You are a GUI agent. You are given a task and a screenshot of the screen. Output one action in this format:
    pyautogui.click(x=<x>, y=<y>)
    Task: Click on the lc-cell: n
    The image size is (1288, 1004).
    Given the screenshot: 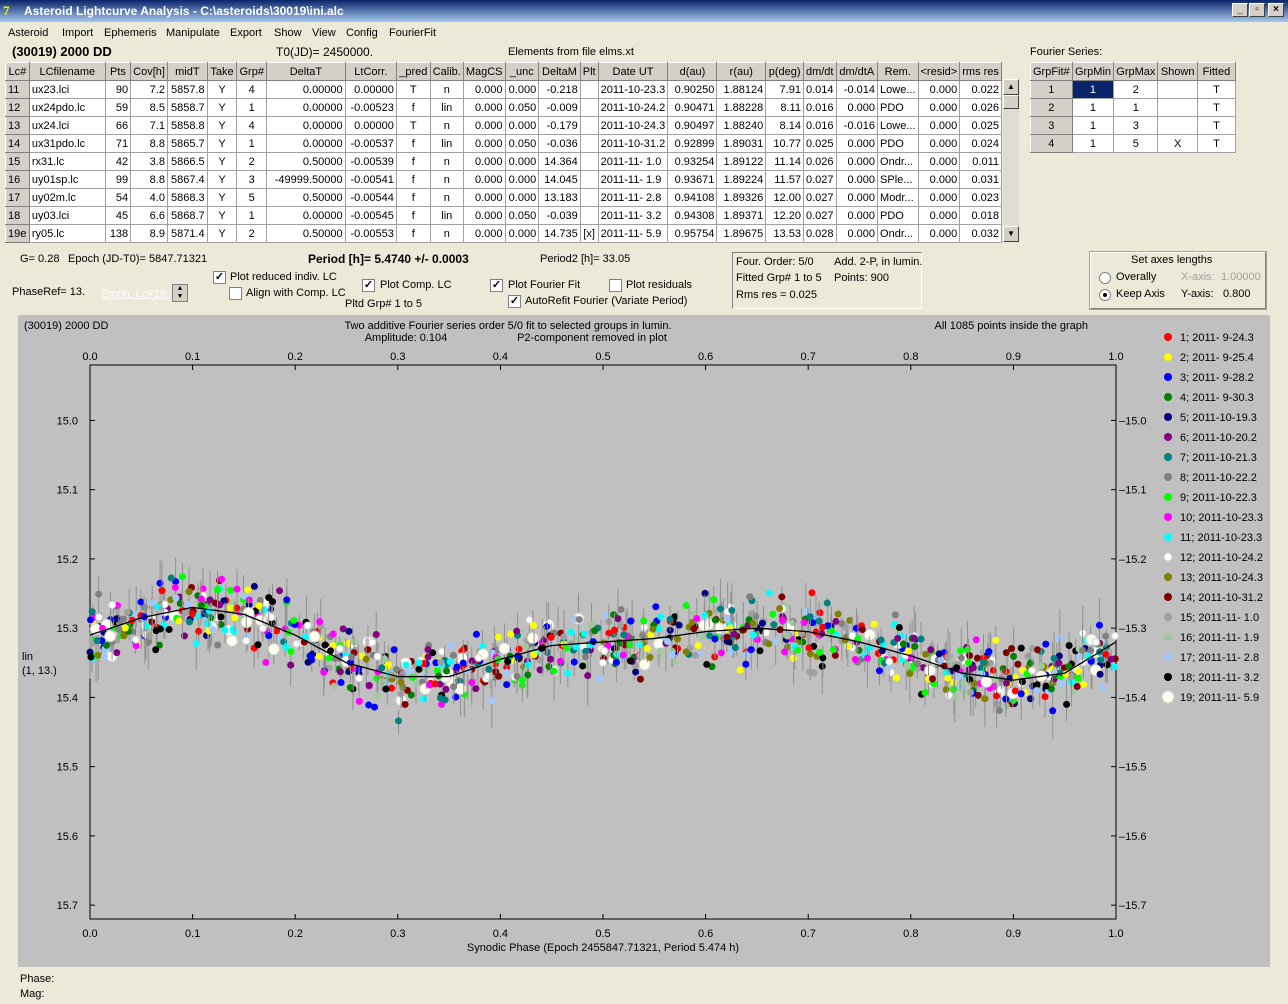 What is the action you would take?
    pyautogui.click(x=446, y=233)
    